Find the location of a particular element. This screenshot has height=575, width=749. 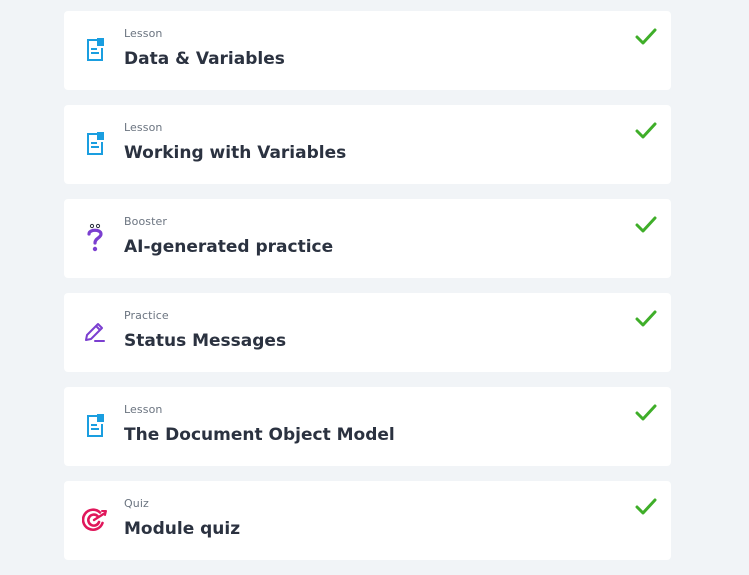

pencil-icon is located at coordinates (95, 332).